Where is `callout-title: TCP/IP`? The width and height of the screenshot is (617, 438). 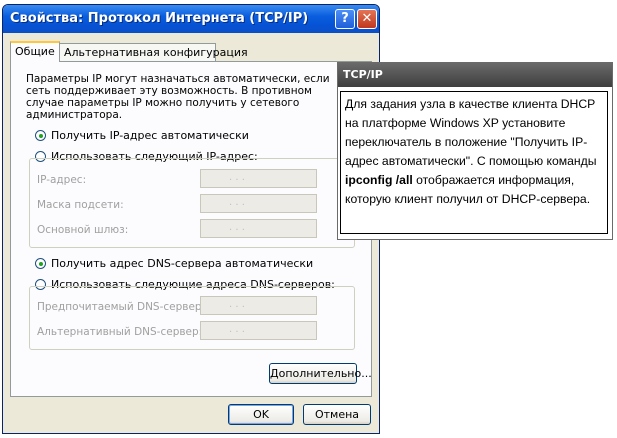
callout-title: TCP/IP is located at coordinates (475, 75).